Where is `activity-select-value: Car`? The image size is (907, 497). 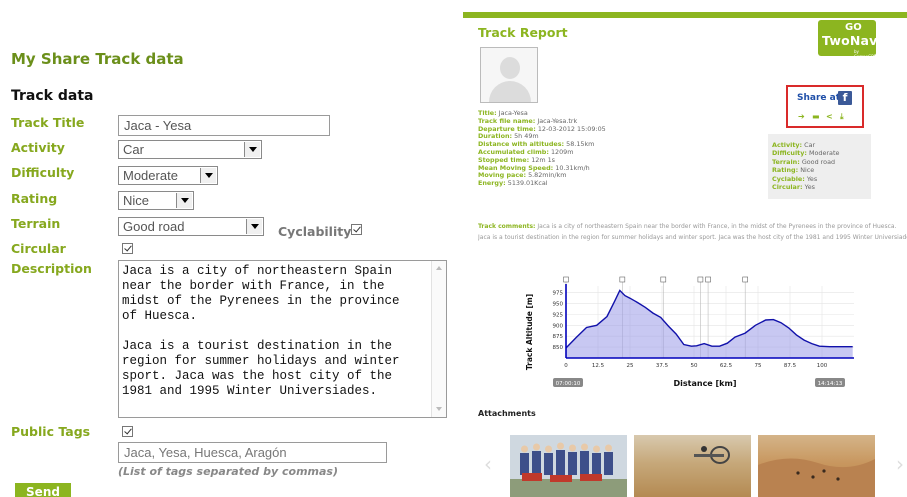 activity-select-value: Car is located at coordinates (133, 149).